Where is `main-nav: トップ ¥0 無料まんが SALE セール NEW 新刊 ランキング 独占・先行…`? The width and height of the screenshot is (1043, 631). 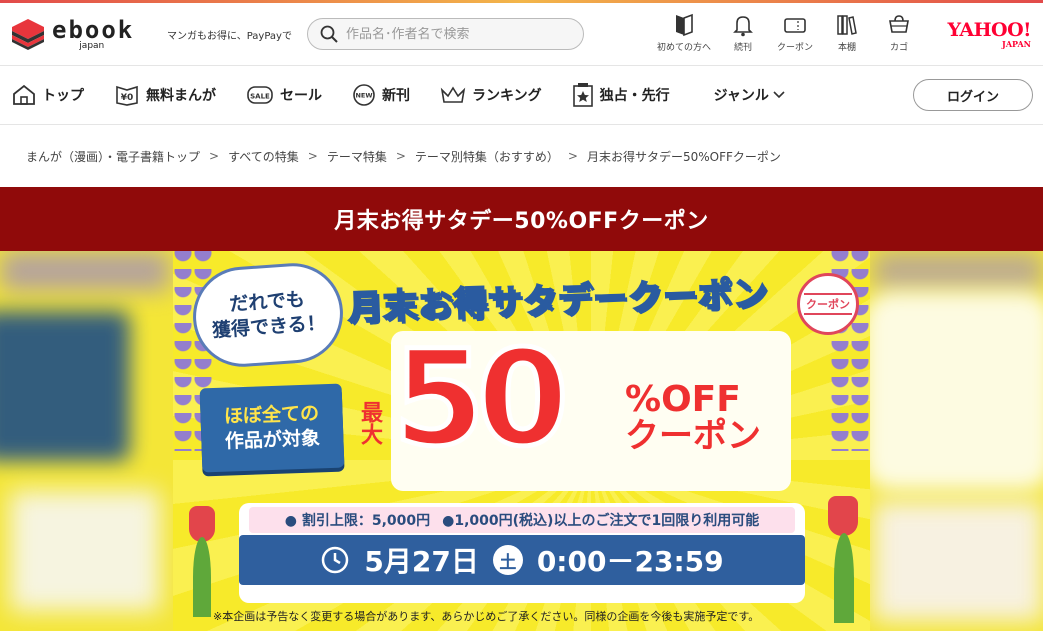
main-nav: トップ ¥0 無料まんが SALE セール NEW 新刊 ランキング 独占・先行… is located at coordinates (521, 95).